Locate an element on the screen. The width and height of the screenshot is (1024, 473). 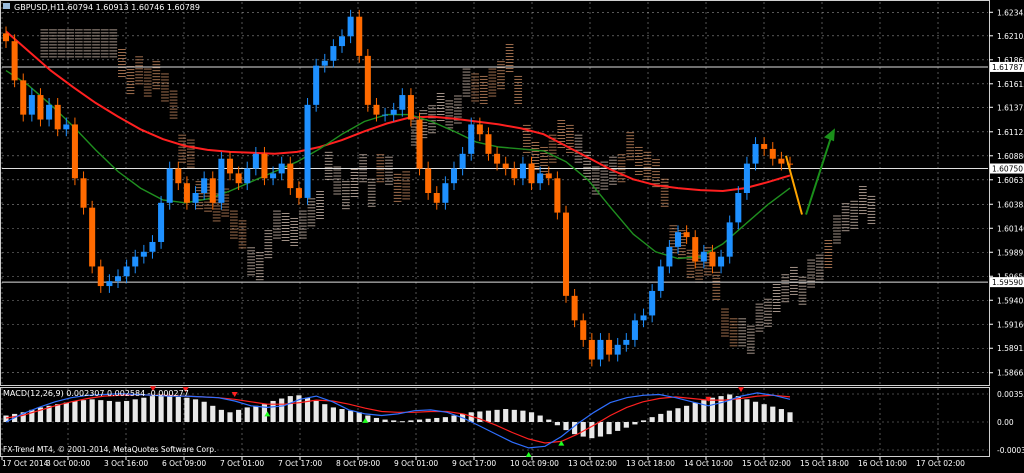
y-tick-label: 1.58915 is located at coordinates (1010, 348).